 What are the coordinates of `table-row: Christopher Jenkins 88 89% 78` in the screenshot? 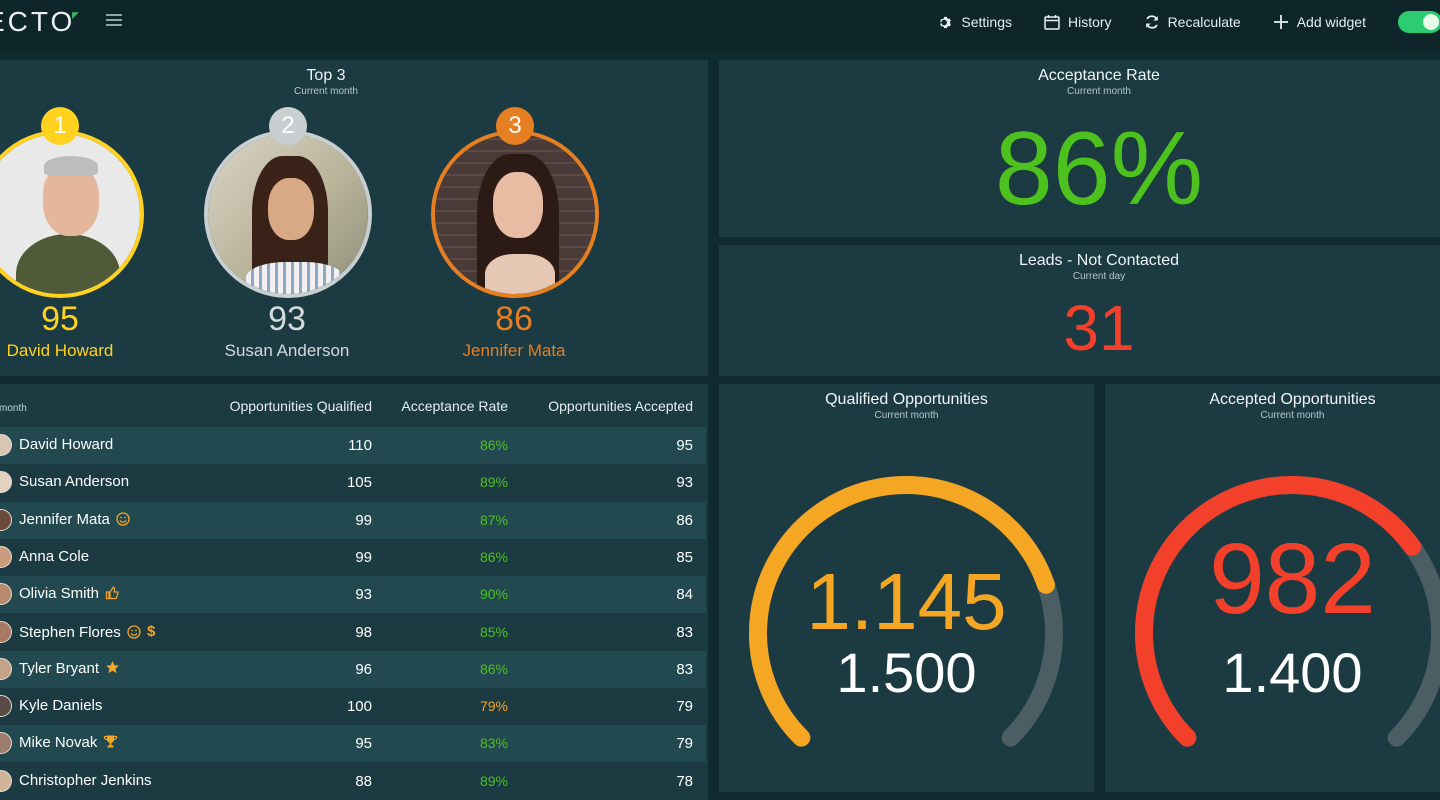 It's located at (353, 781).